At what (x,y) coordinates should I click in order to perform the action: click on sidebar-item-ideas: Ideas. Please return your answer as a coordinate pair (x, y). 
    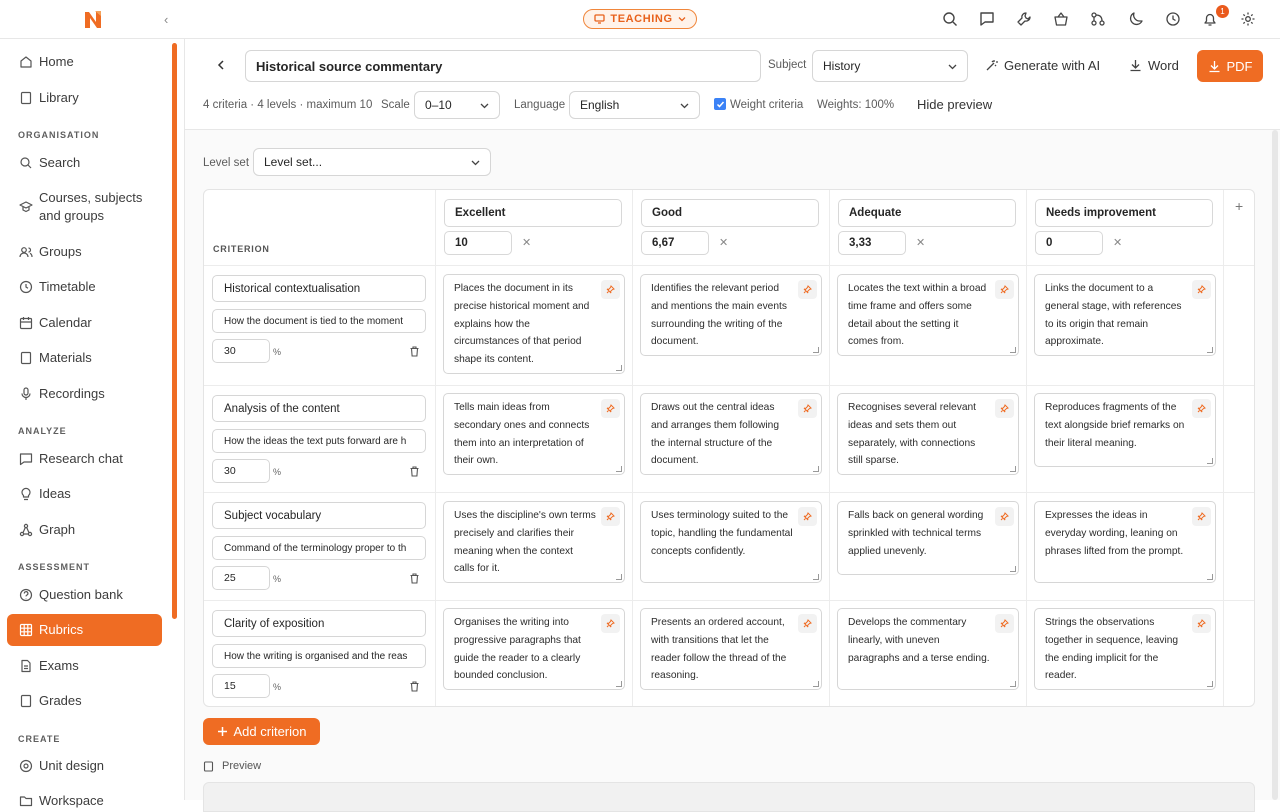
    Looking at the image, I should click on (84, 494).